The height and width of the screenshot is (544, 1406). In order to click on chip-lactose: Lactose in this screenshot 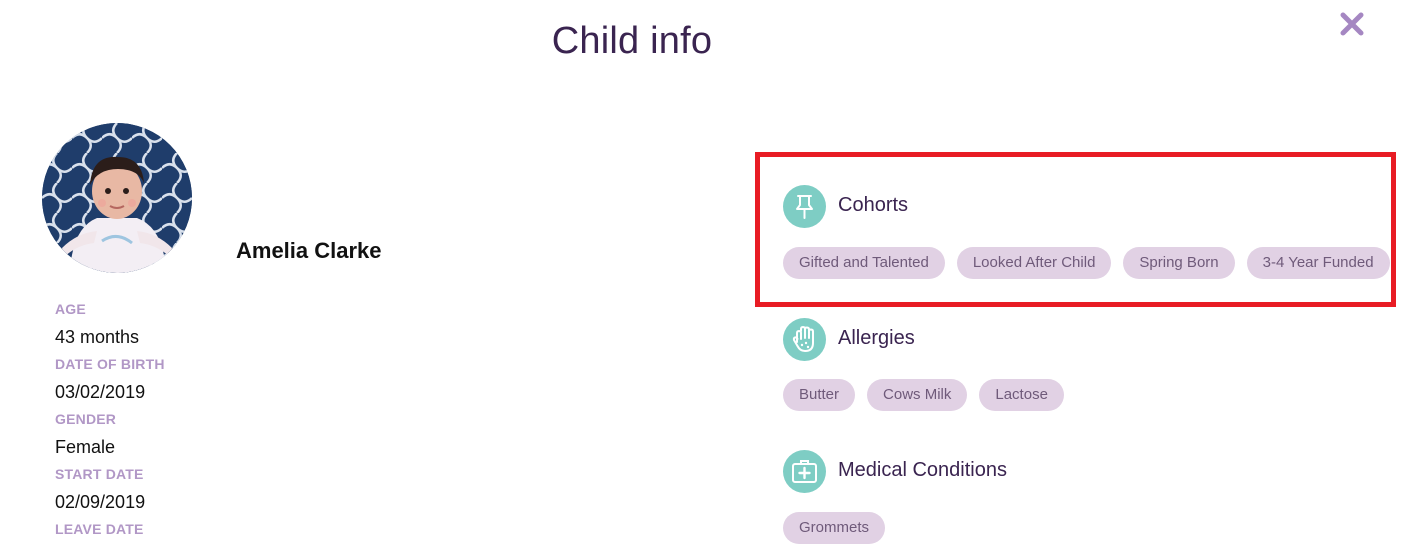, I will do `click(1021, 395)`.